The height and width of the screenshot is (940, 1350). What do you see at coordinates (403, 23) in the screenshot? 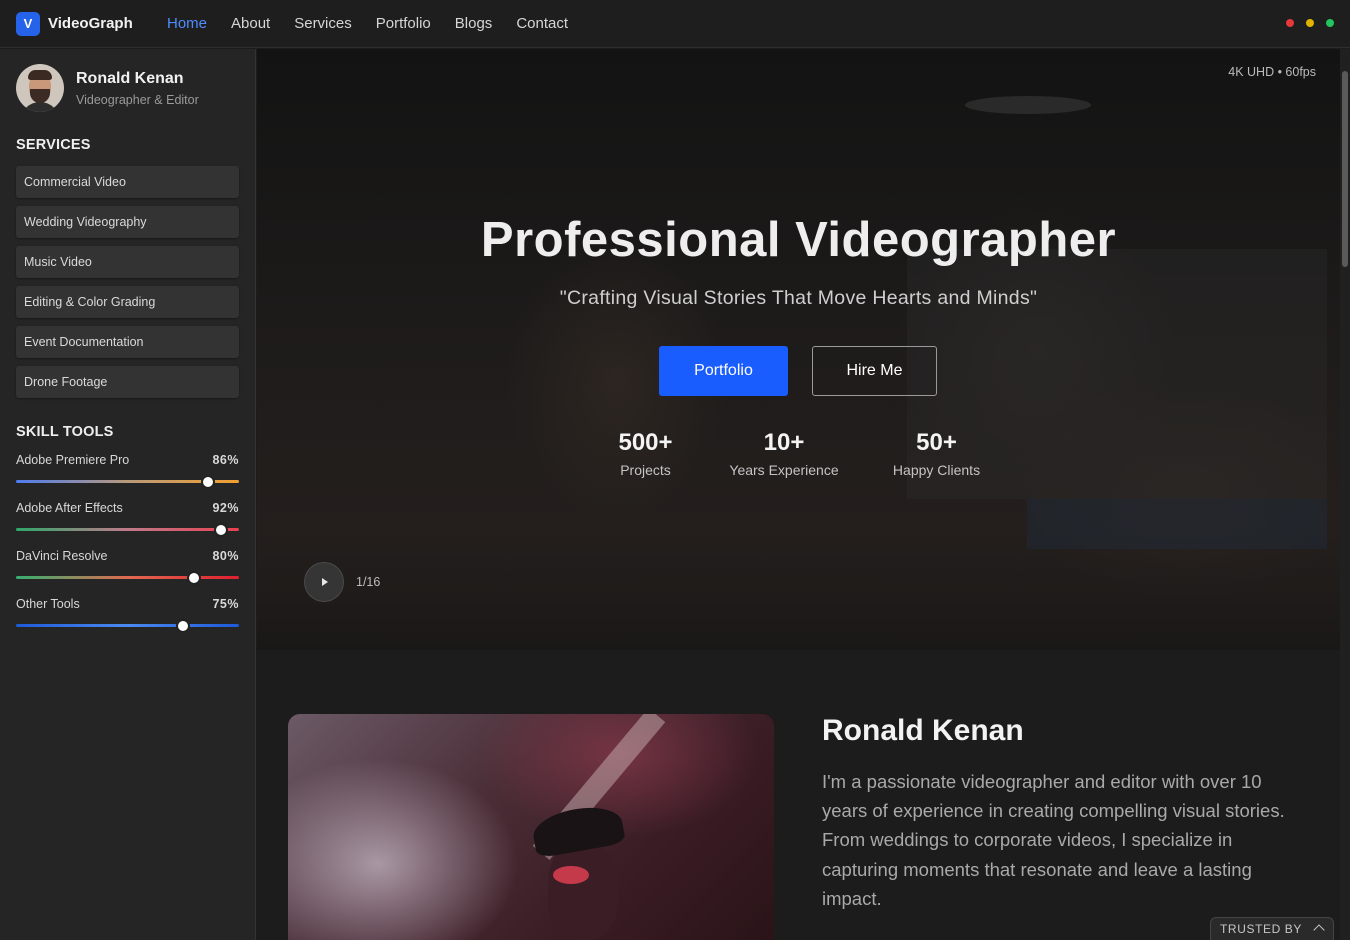
I see `nav-portfolio: Portfolio` at bounding box center [403, 23].